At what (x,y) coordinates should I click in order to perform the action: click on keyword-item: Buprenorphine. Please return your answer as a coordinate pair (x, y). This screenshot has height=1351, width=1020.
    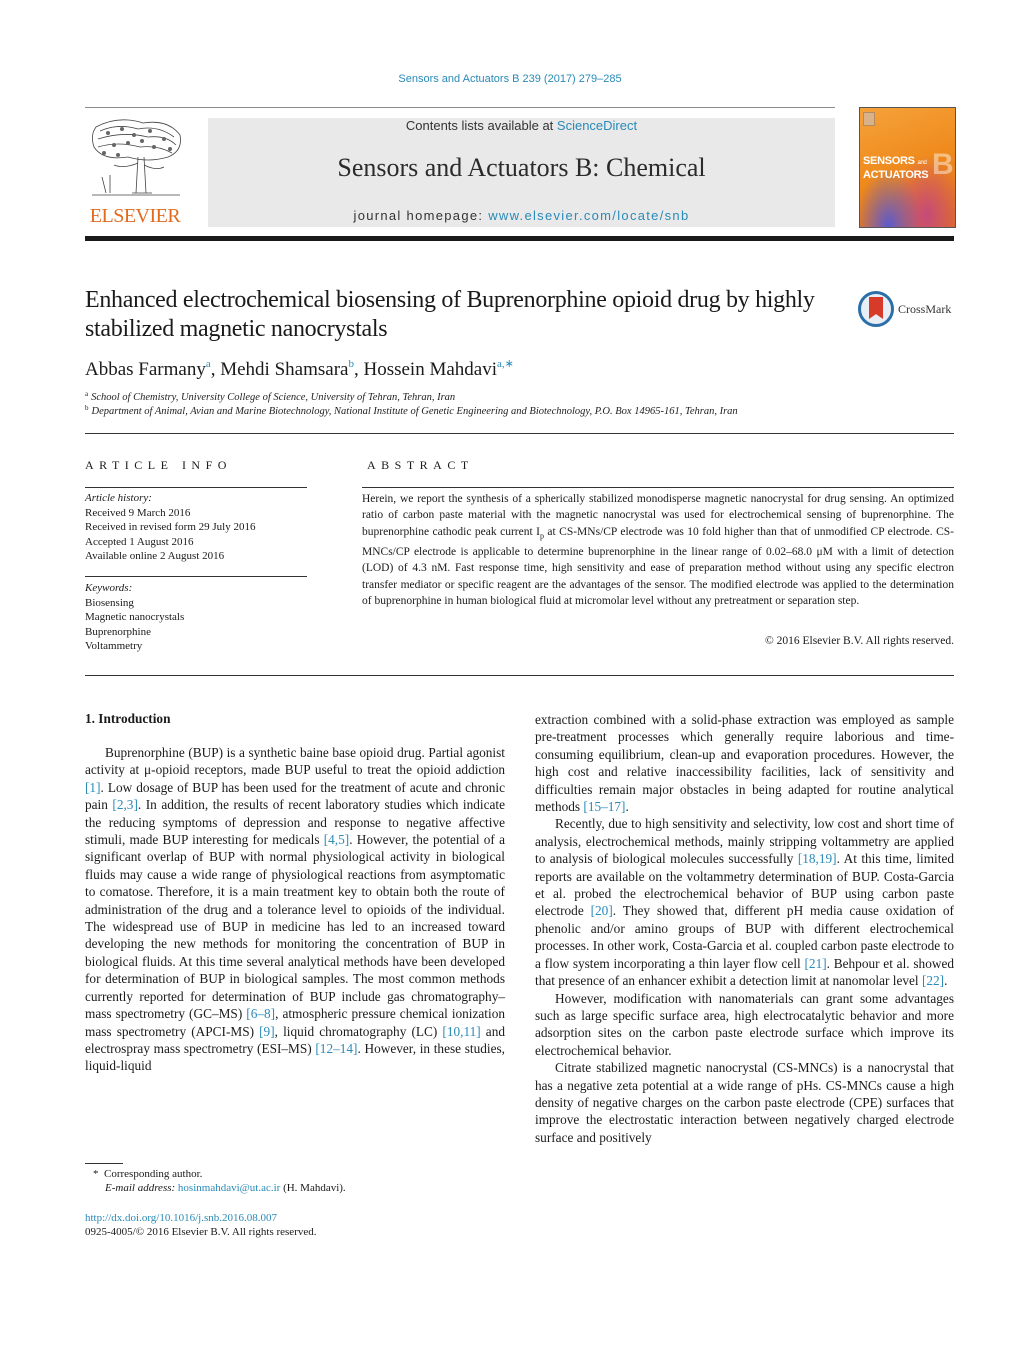
    Looking at the image, I should click on (118, 631).